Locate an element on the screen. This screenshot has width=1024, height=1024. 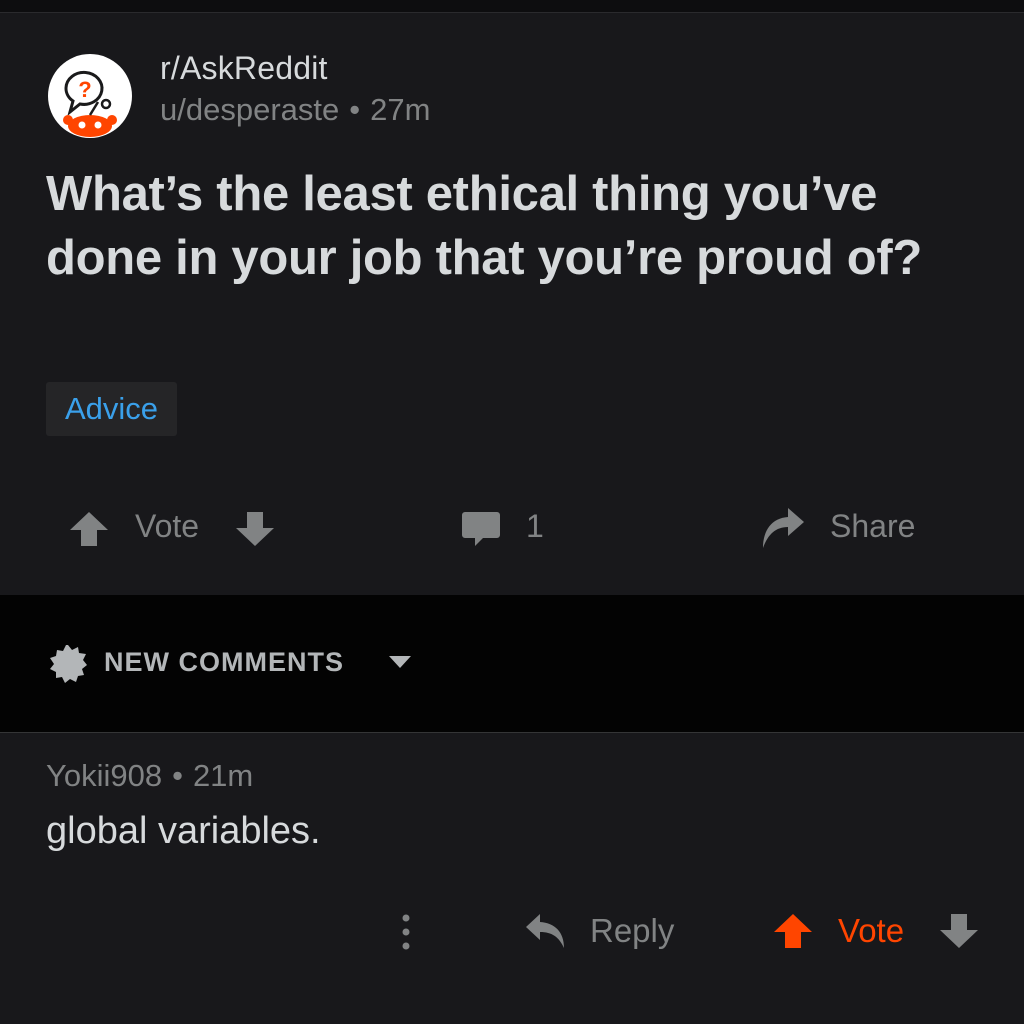
more-vertical-icon is located at coordinates (406, 934).